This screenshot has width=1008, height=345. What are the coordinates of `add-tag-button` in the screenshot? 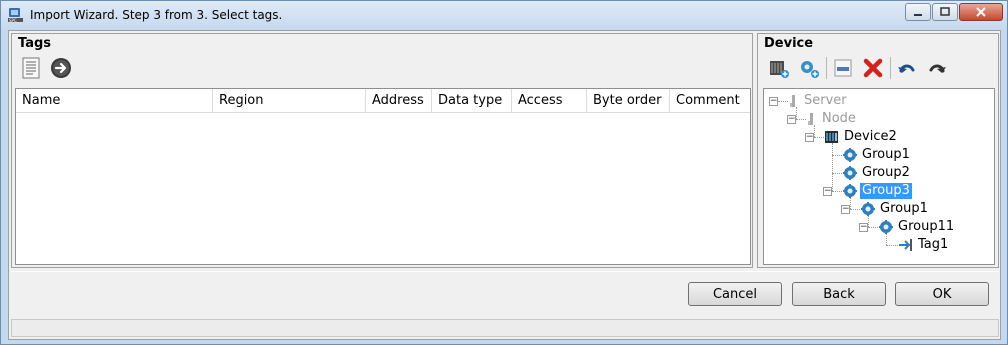 It's located at (843, 68).